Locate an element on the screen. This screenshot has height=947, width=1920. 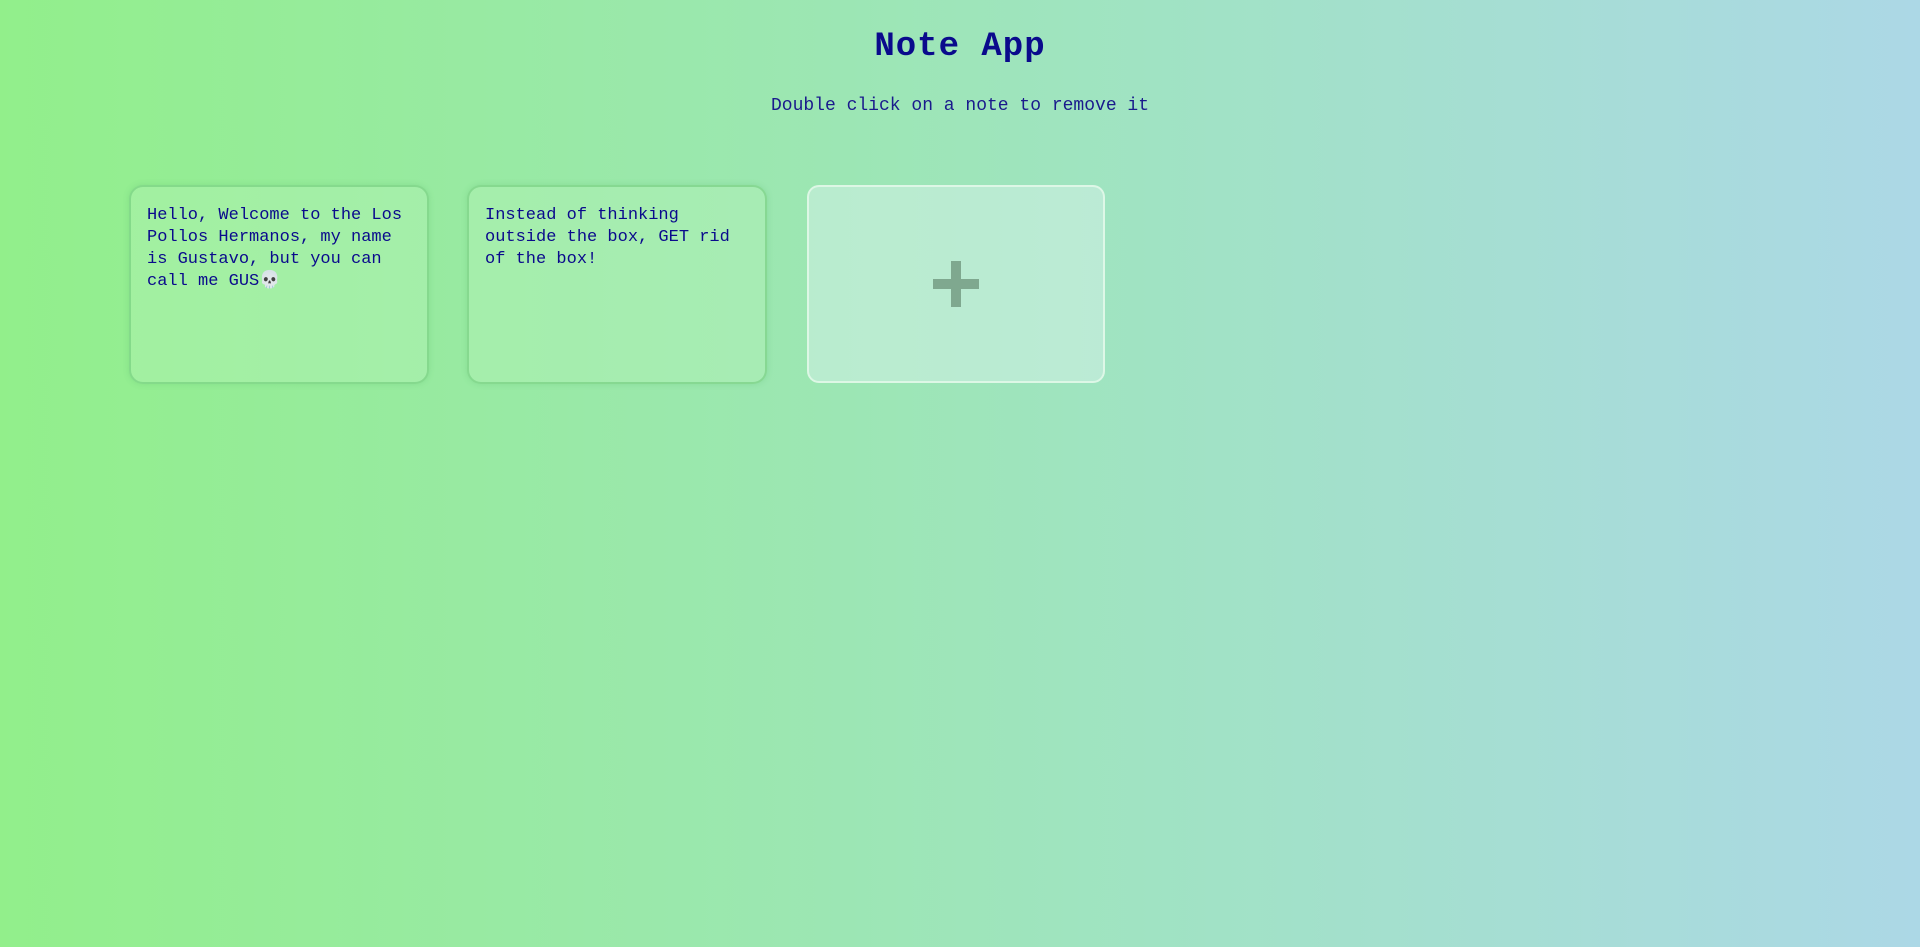
plus-icon is located at coordinates (956, 284).